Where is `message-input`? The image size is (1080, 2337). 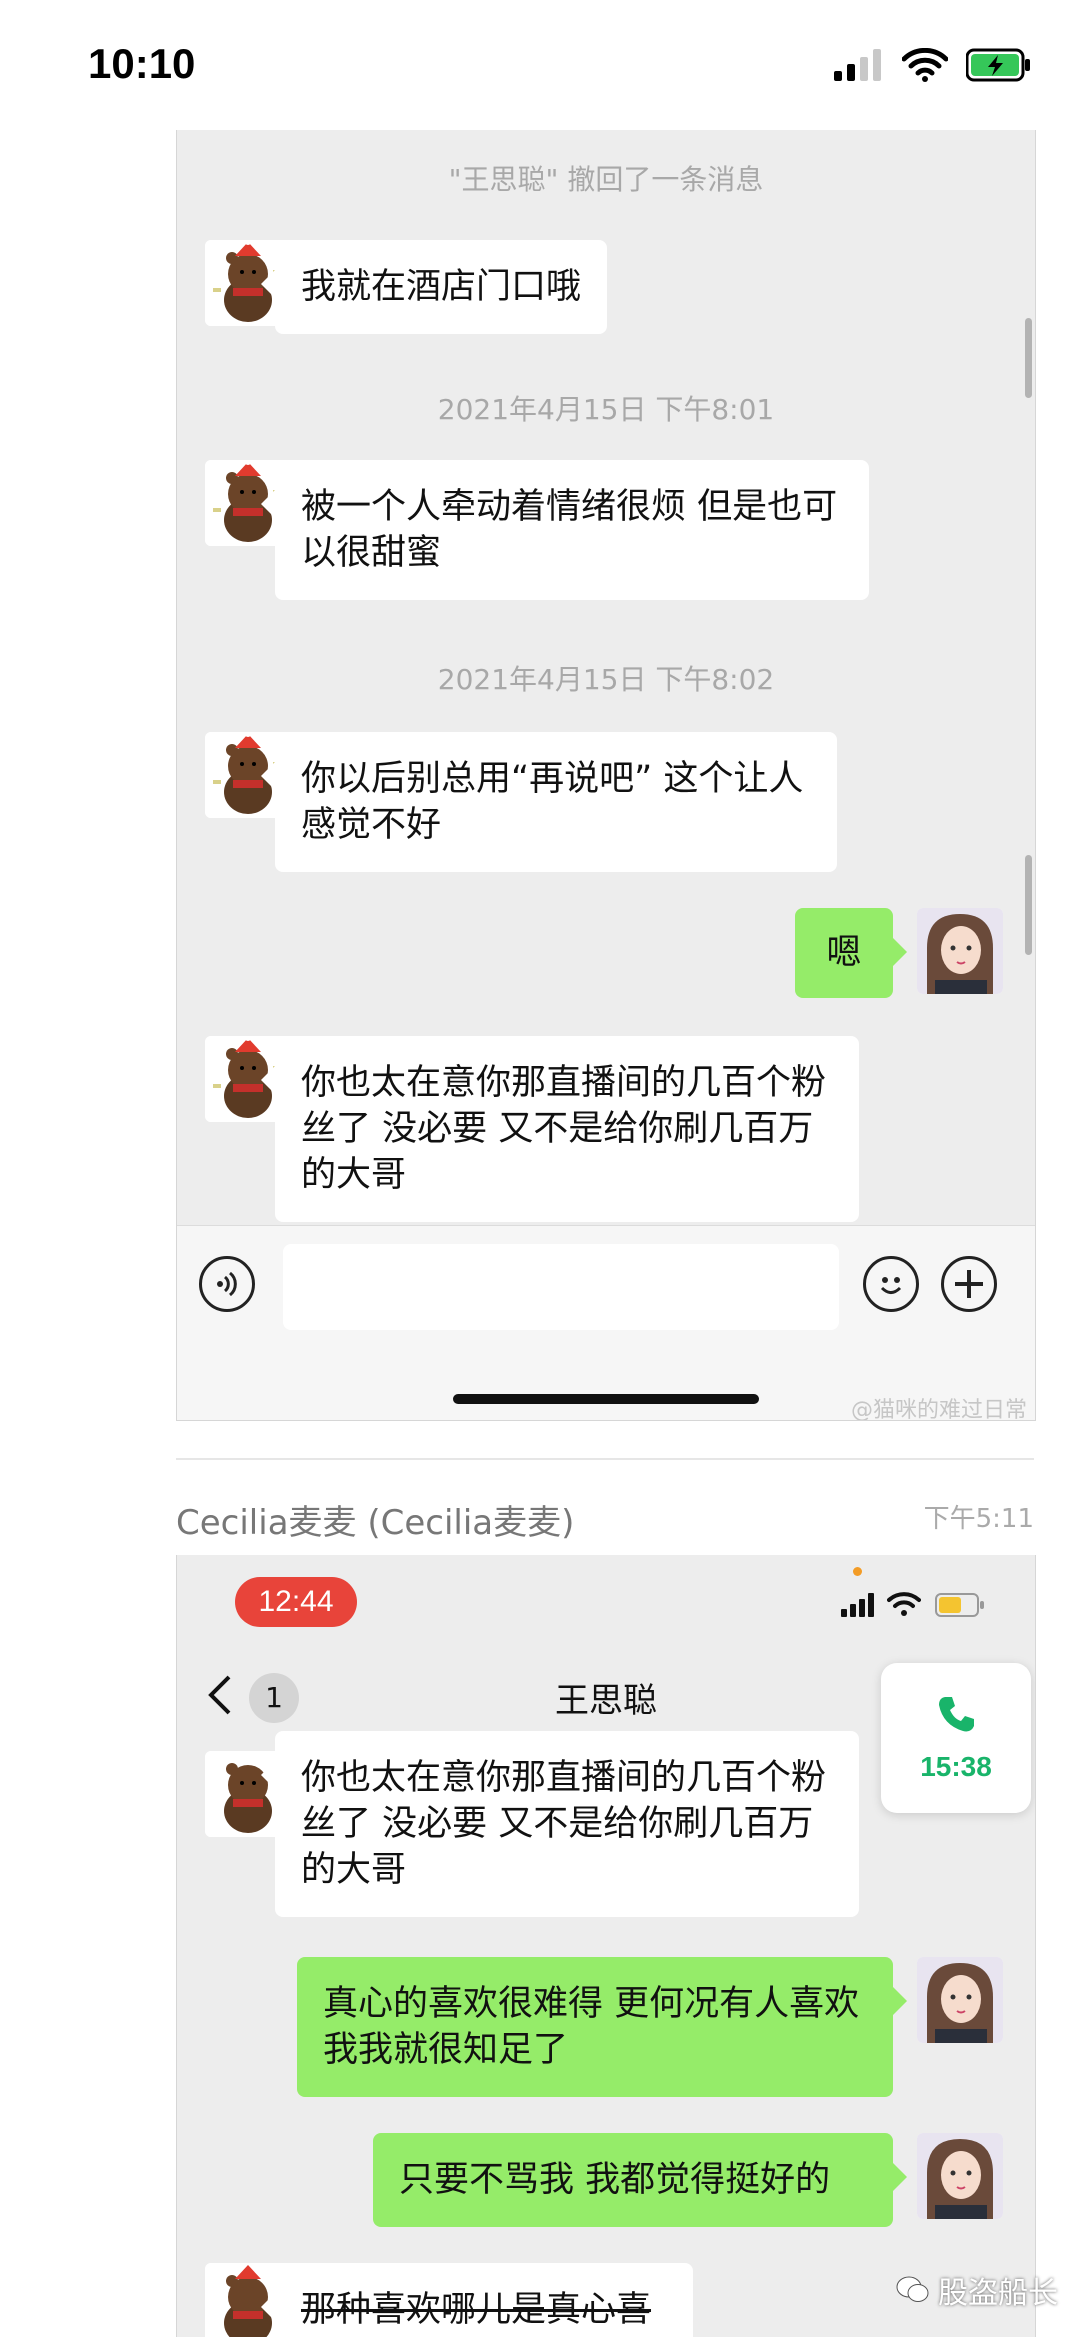 message-input is located at coordinates (561, 1287).